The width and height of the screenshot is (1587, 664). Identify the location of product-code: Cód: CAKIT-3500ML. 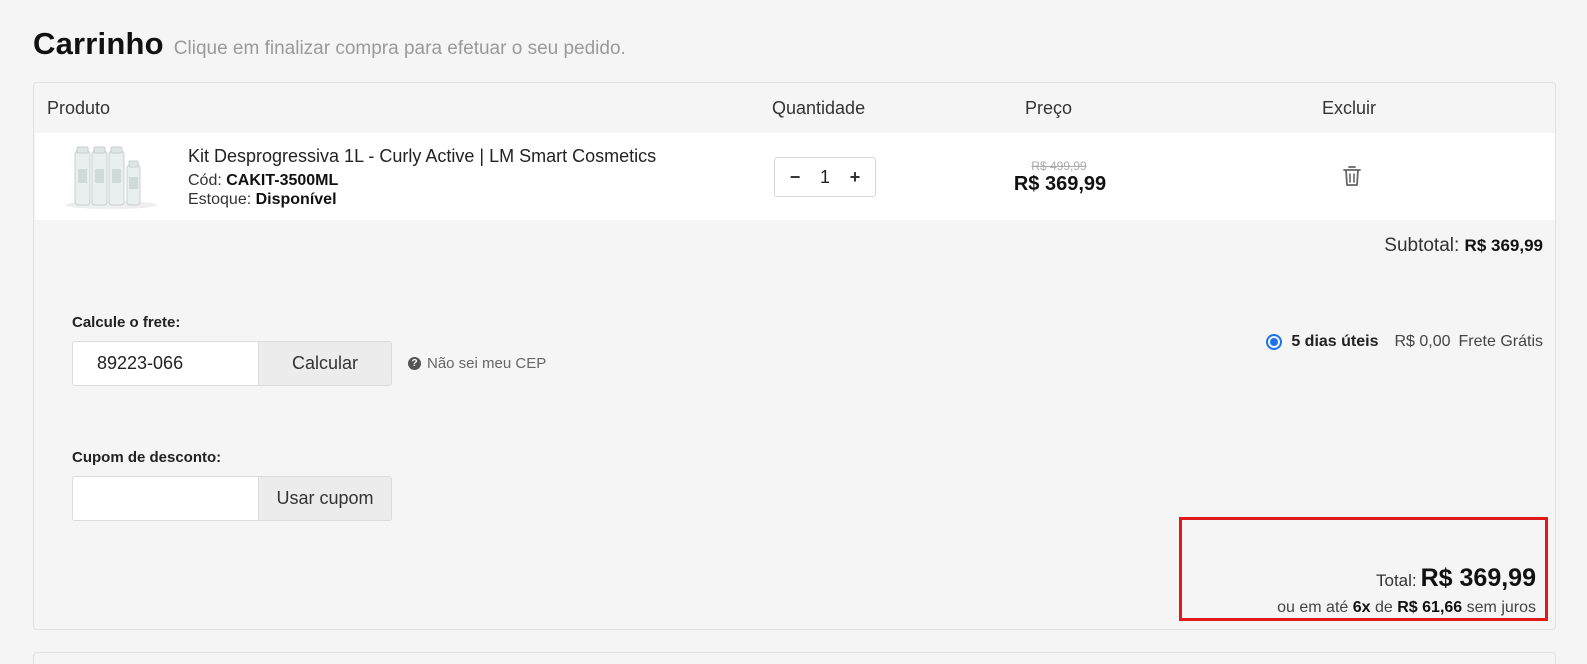
(263, 181).